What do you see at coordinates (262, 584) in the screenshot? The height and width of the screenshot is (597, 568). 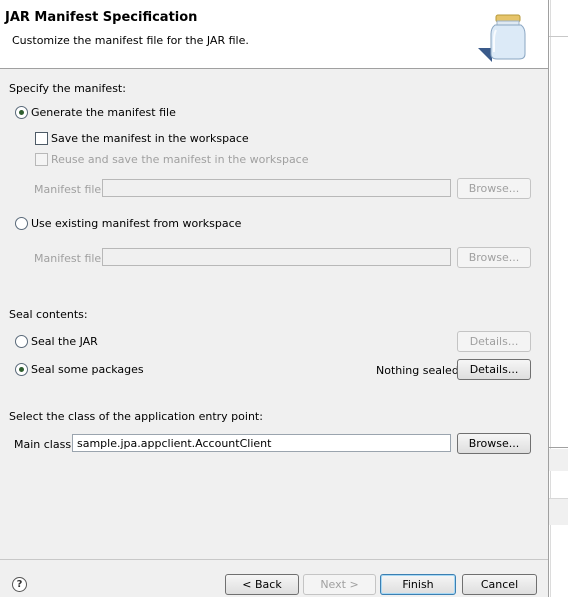 I see `back-button: < Back` at bounding box center [262, 584].